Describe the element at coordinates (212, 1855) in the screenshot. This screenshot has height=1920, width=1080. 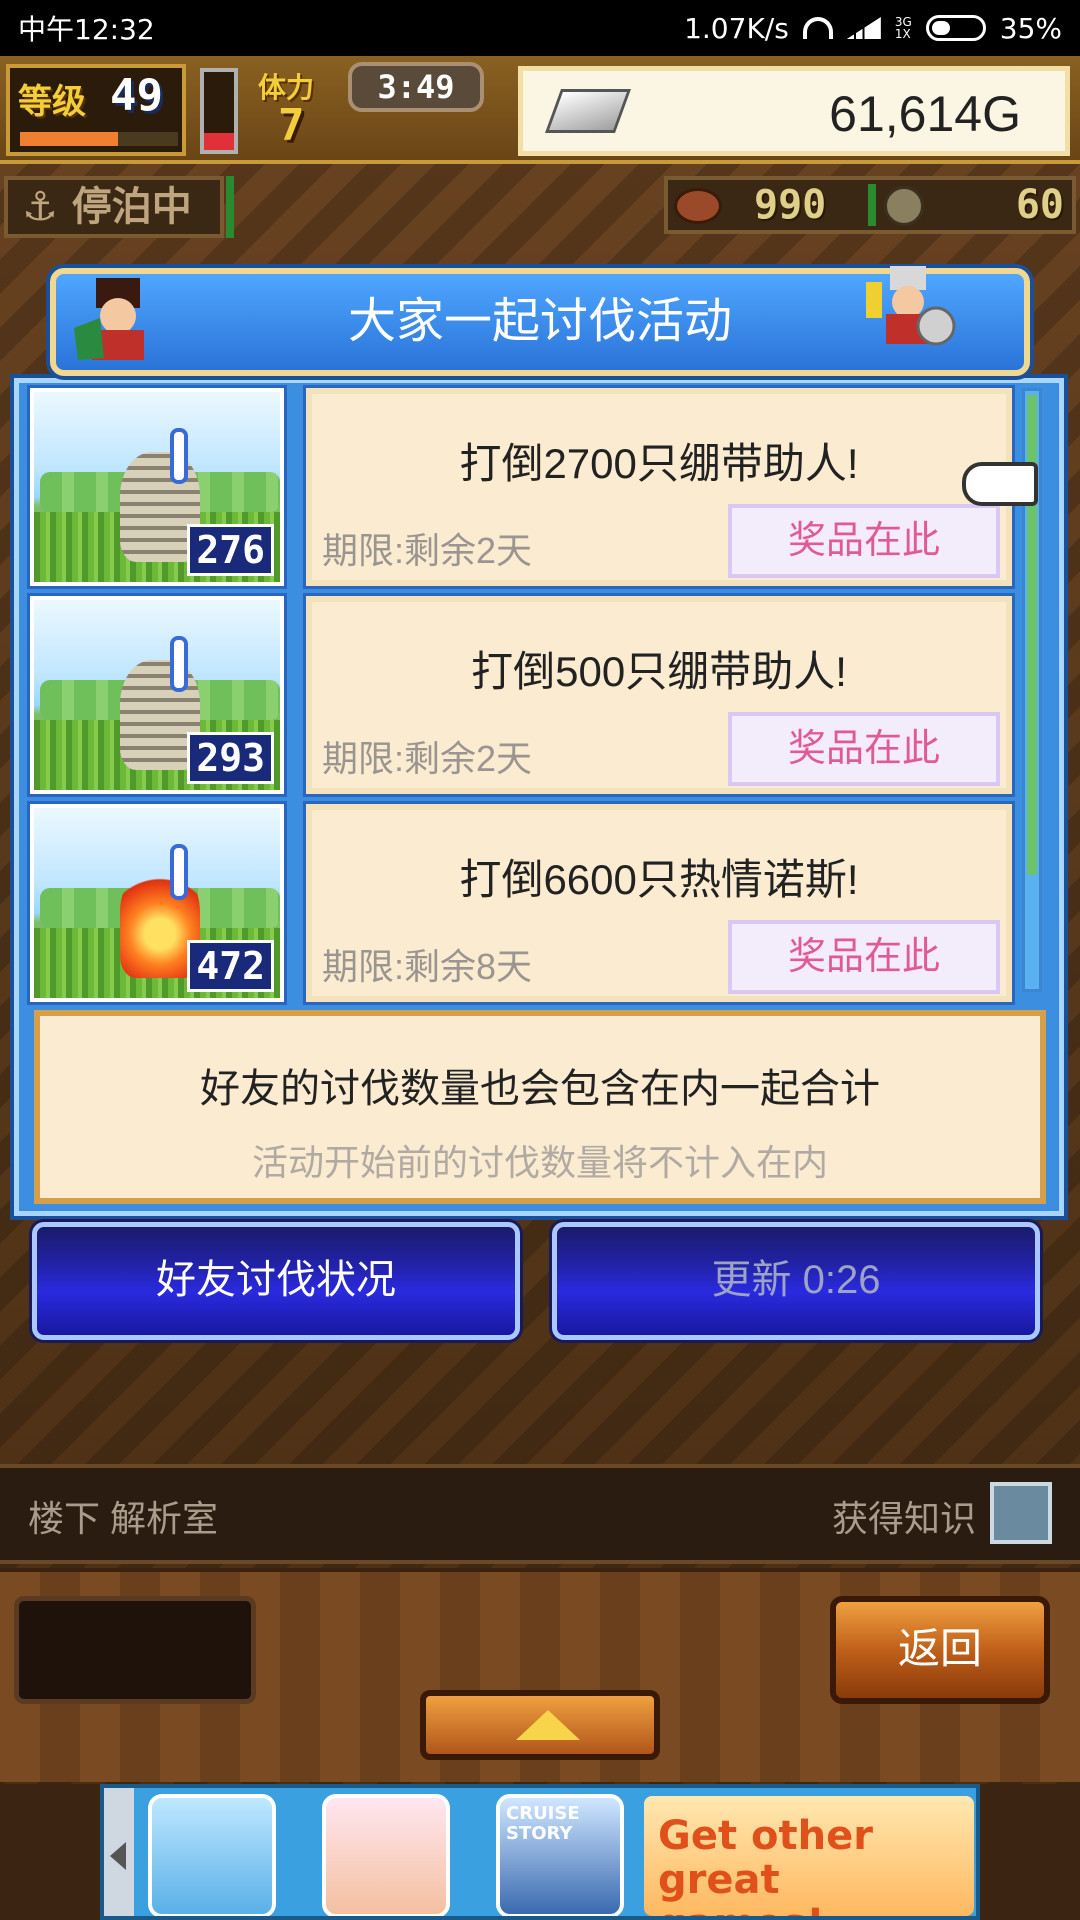
I see `ad-game-icon-rocket` at that location.